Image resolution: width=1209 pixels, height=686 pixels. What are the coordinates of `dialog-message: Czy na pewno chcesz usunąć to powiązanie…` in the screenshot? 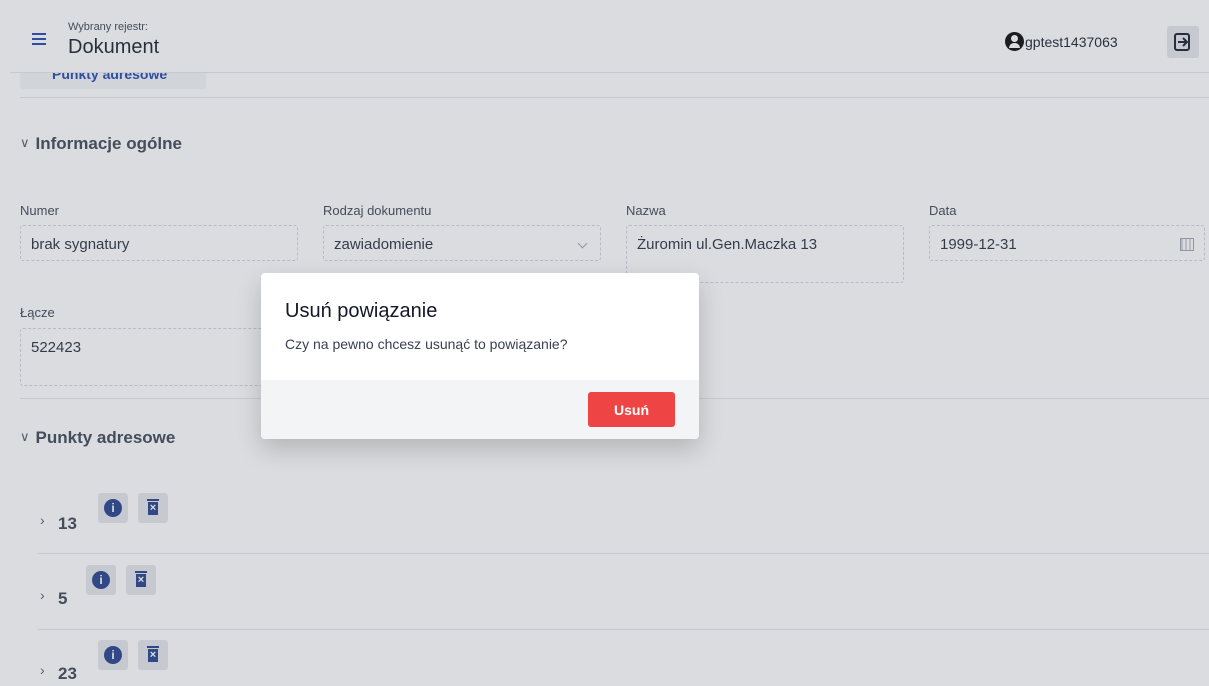 It's located at (426, 344).